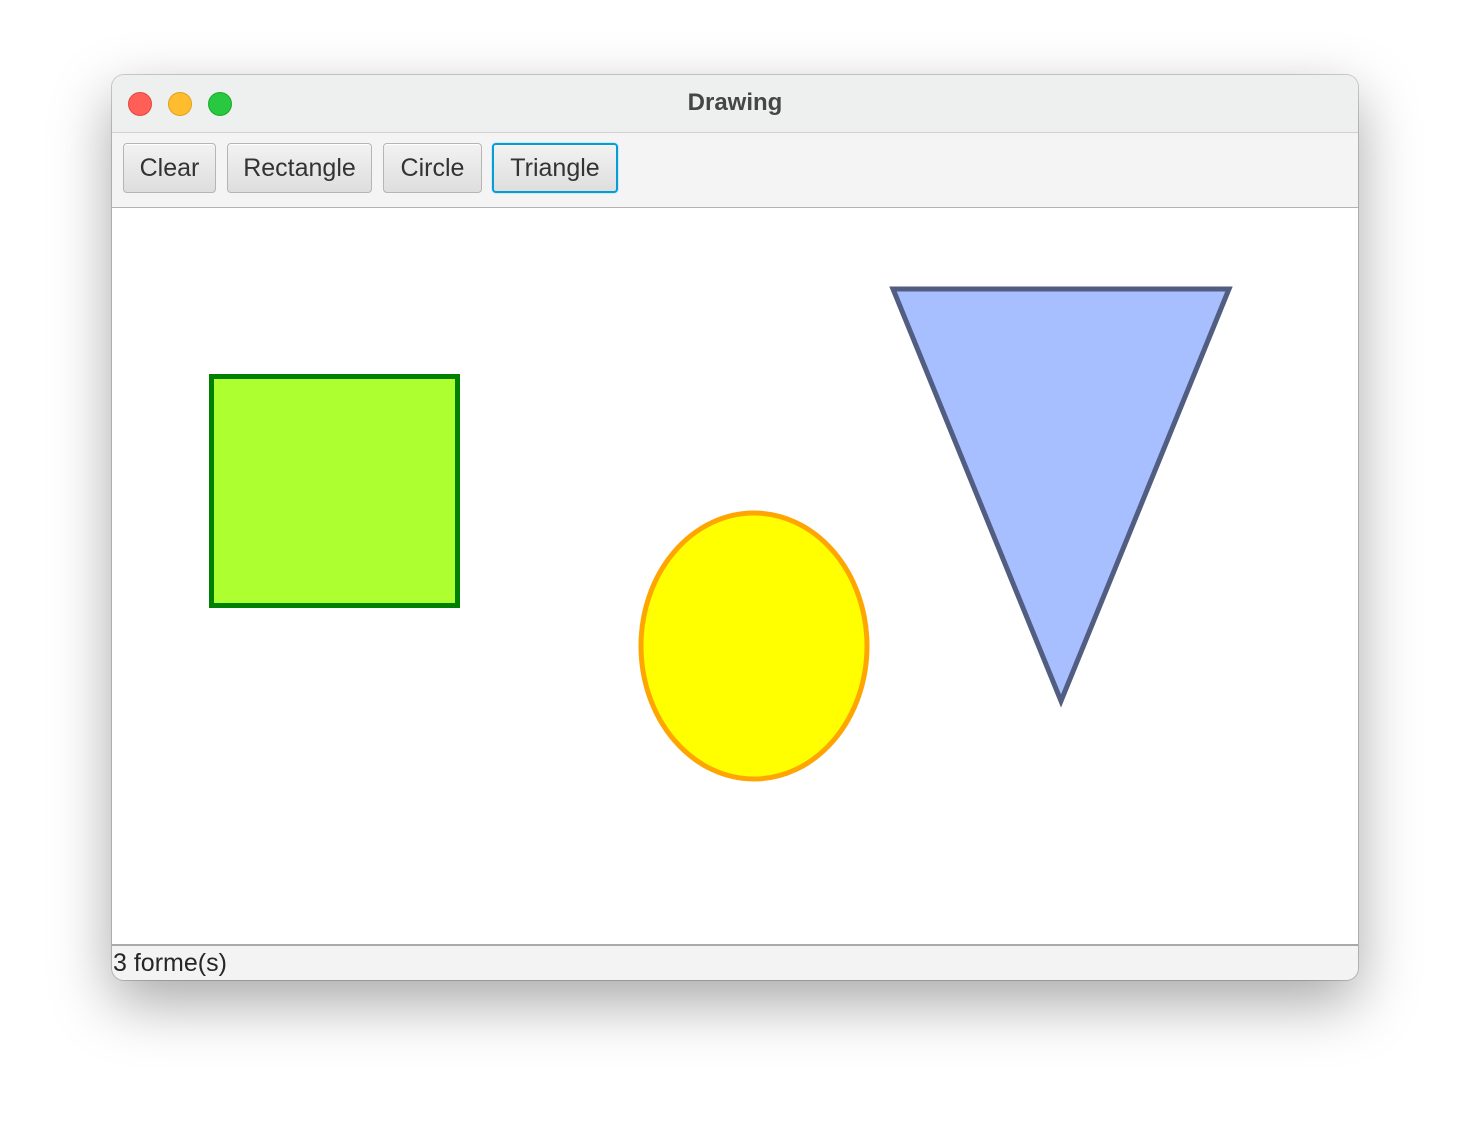 The image size is (1470, 1128). What do you see at coordinates (299, 168) in the screenshot?
I see `rectangle-button: Rectangle` at bounding box center [299, 168].